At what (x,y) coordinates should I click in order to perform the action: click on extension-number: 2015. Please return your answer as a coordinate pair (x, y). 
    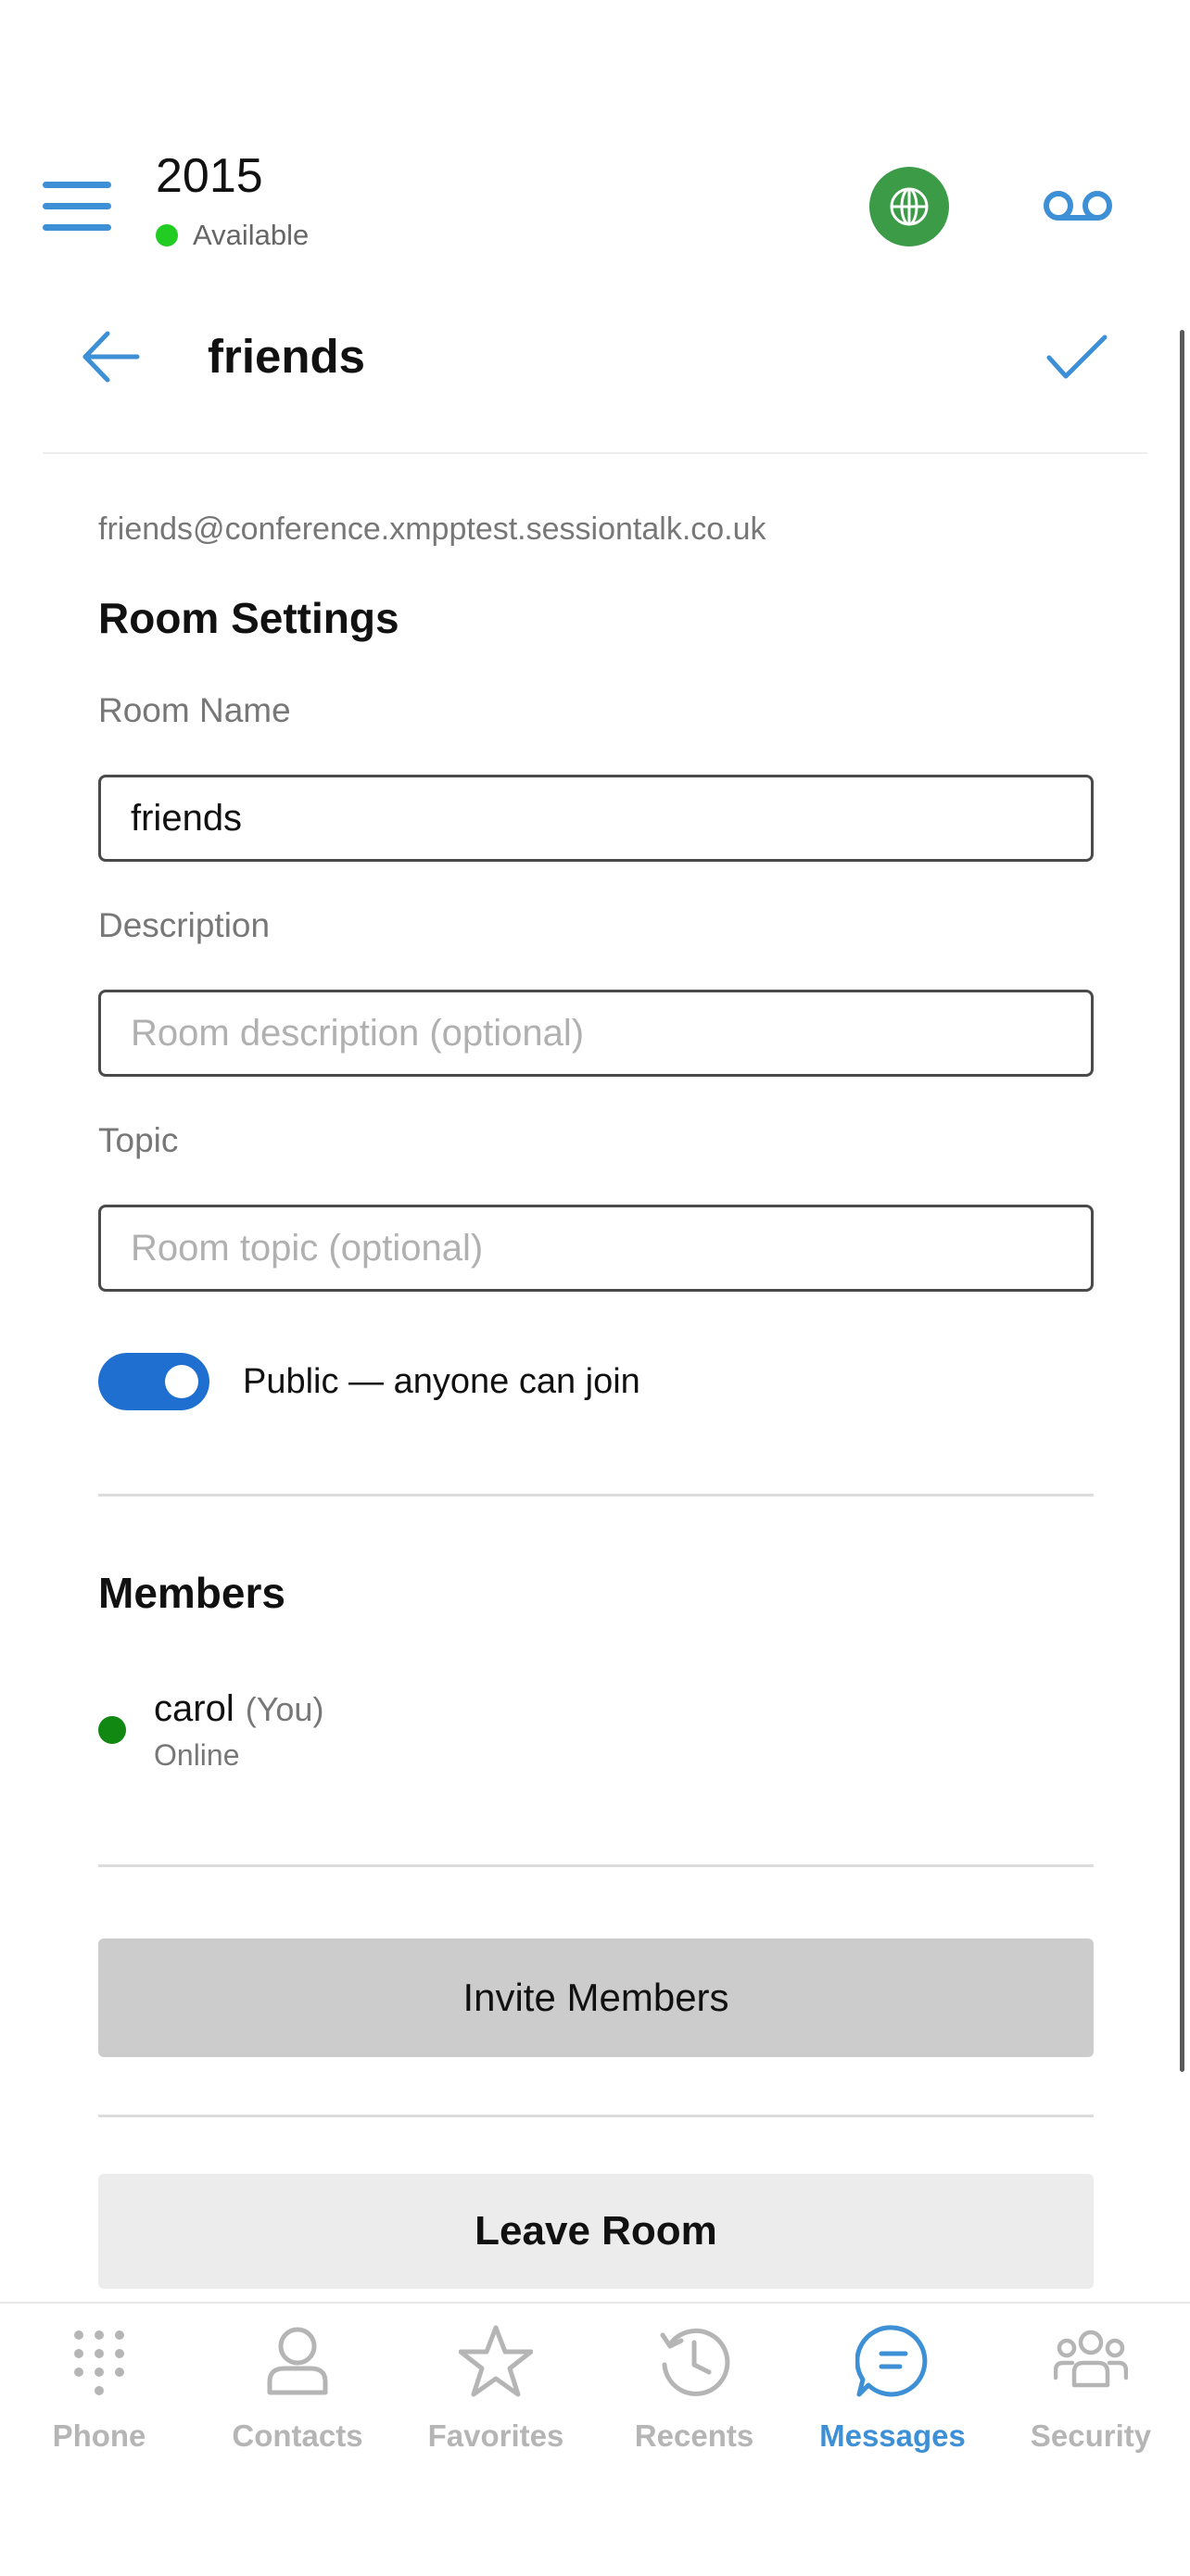
    Looking at the image, I should click on (209, 176).